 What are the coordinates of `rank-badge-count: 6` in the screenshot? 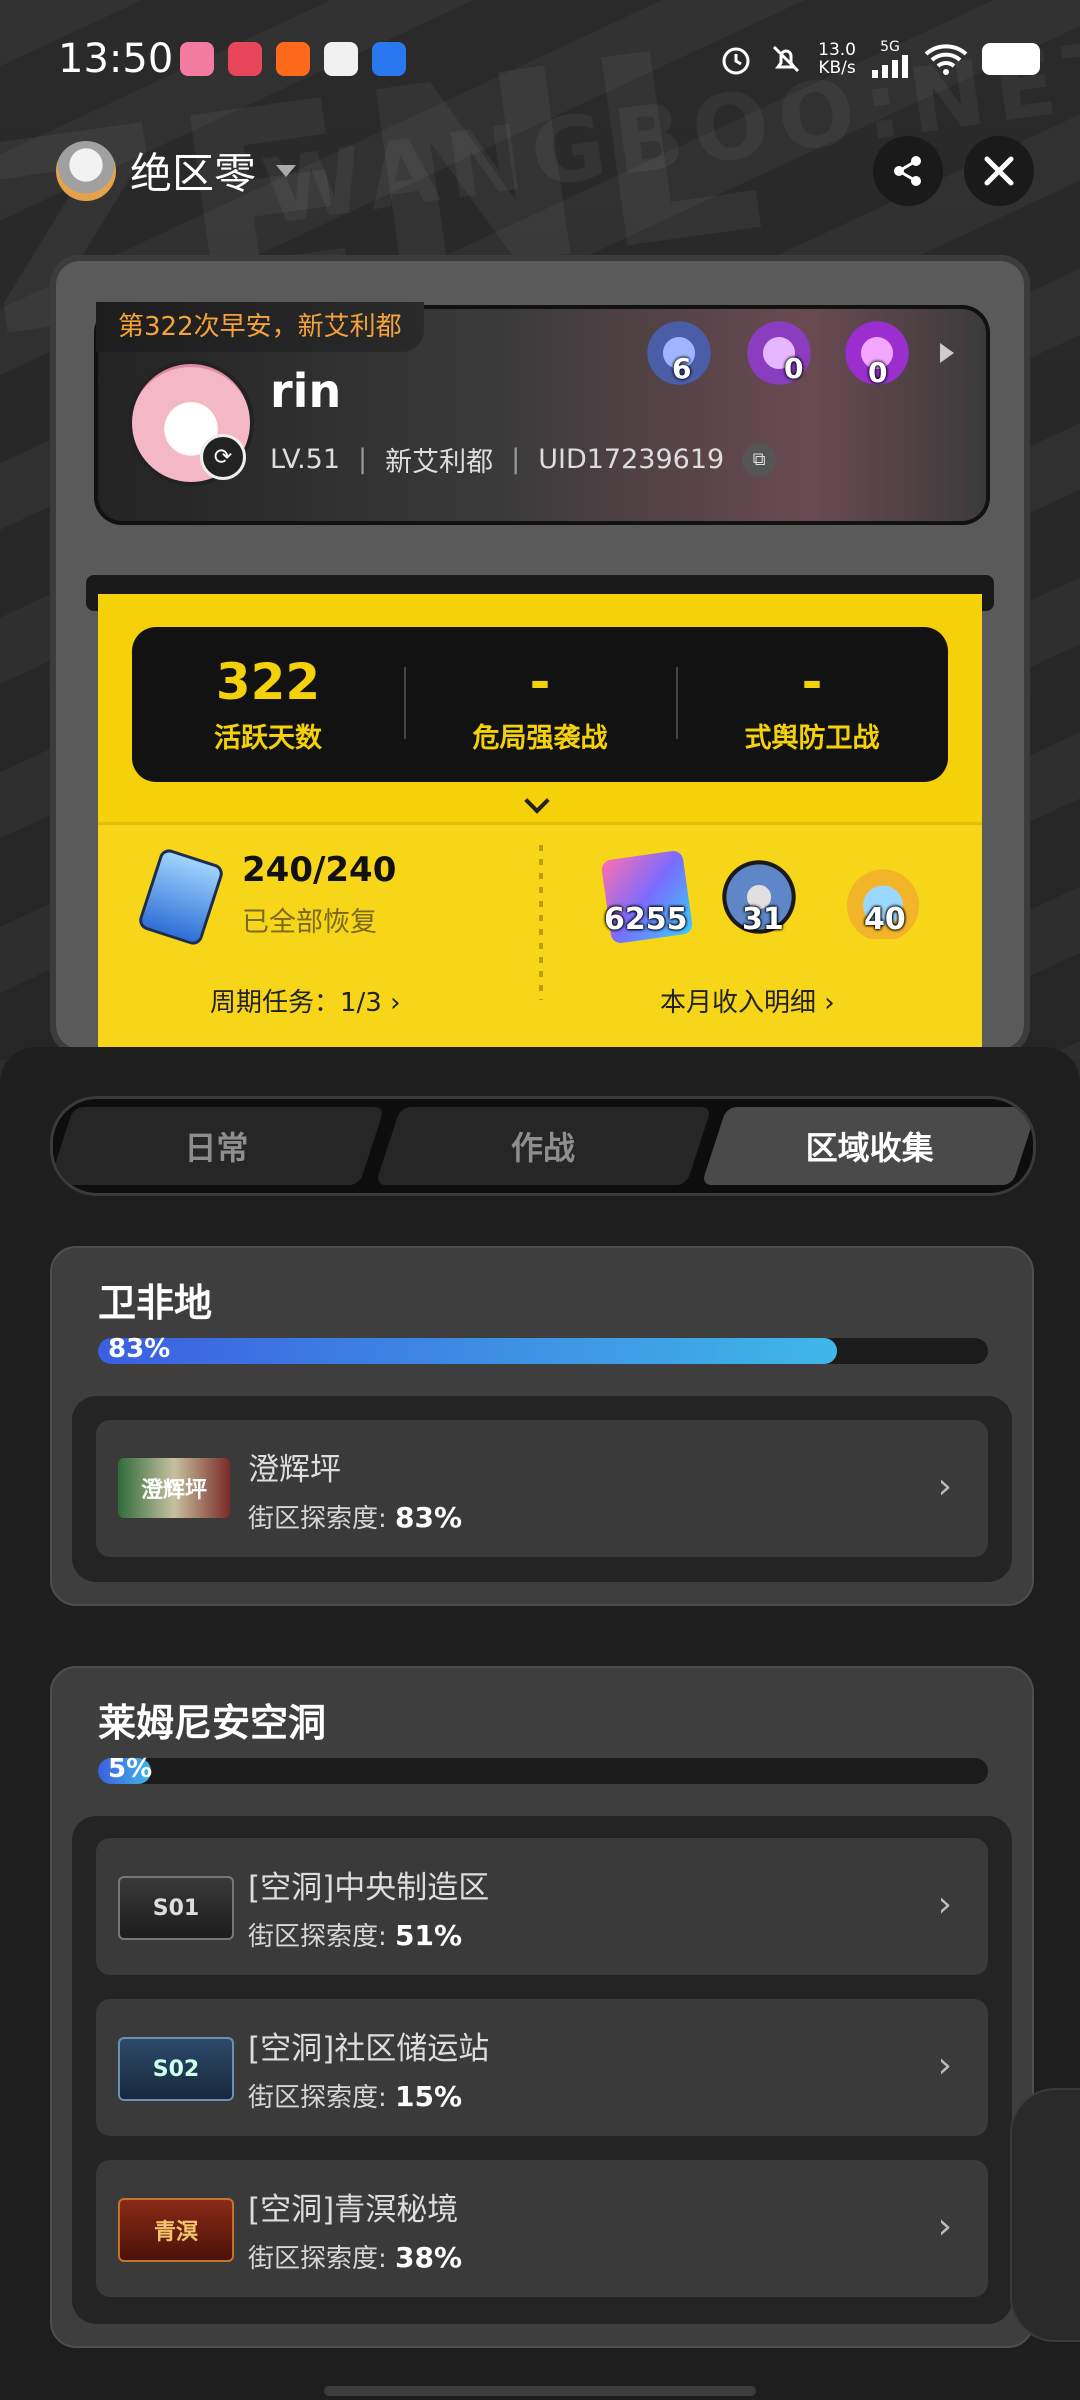 It's located at (682, 368).